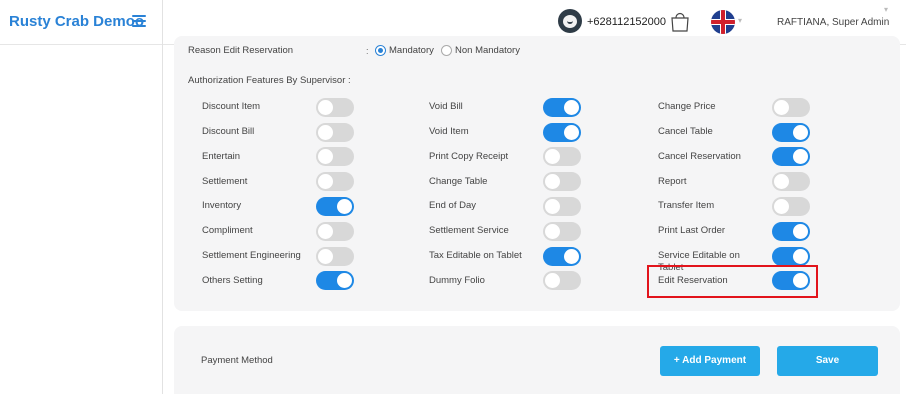 The height and width of the screenshot is (394, 906). Describe the element at coordinates (335, 107) in the screenshot. I see `toggle-discount-item` at that location.